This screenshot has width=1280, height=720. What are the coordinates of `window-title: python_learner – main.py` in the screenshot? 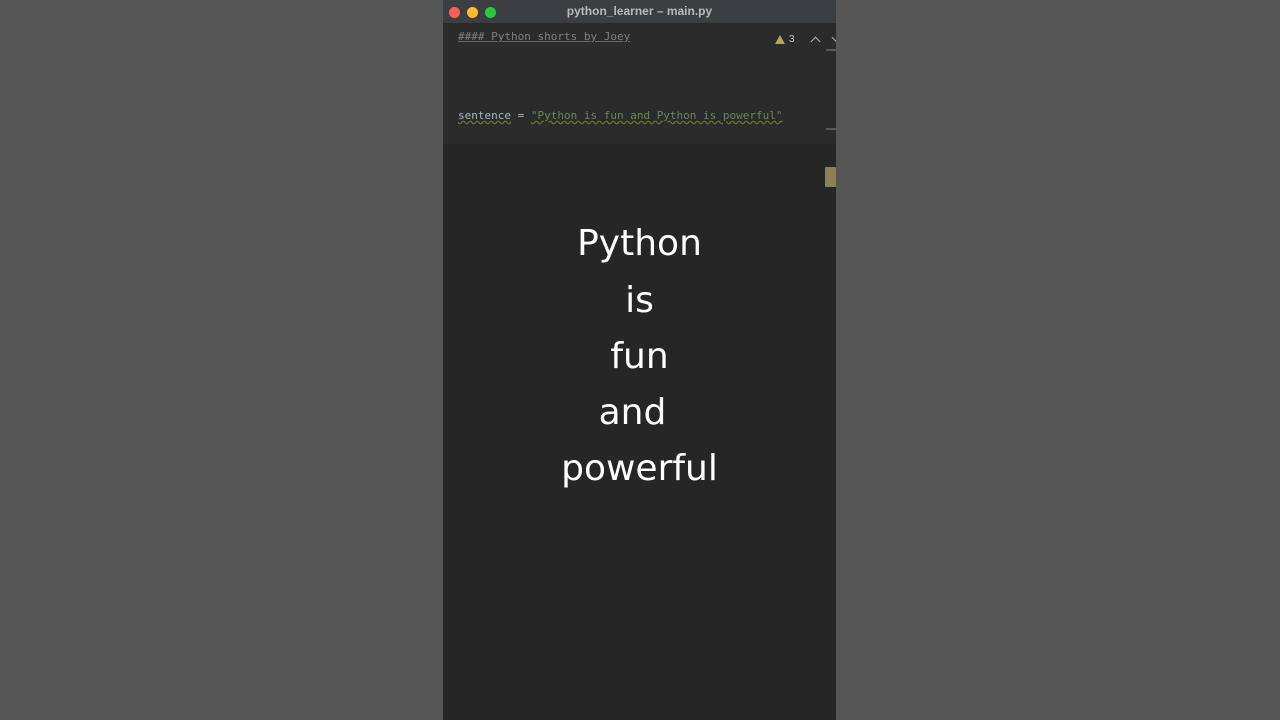 It's located at (639, 11).